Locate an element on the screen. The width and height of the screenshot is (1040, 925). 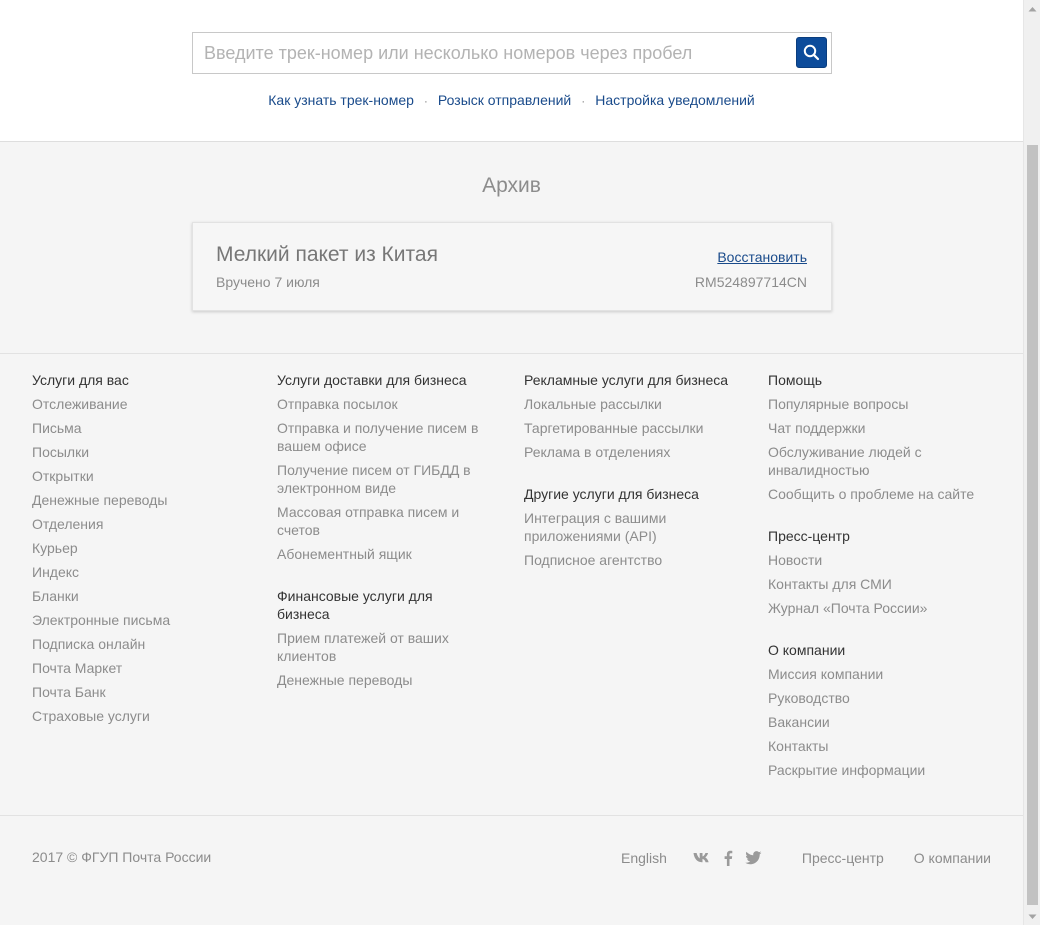
vk-icon is located at coordinates (702, 858).